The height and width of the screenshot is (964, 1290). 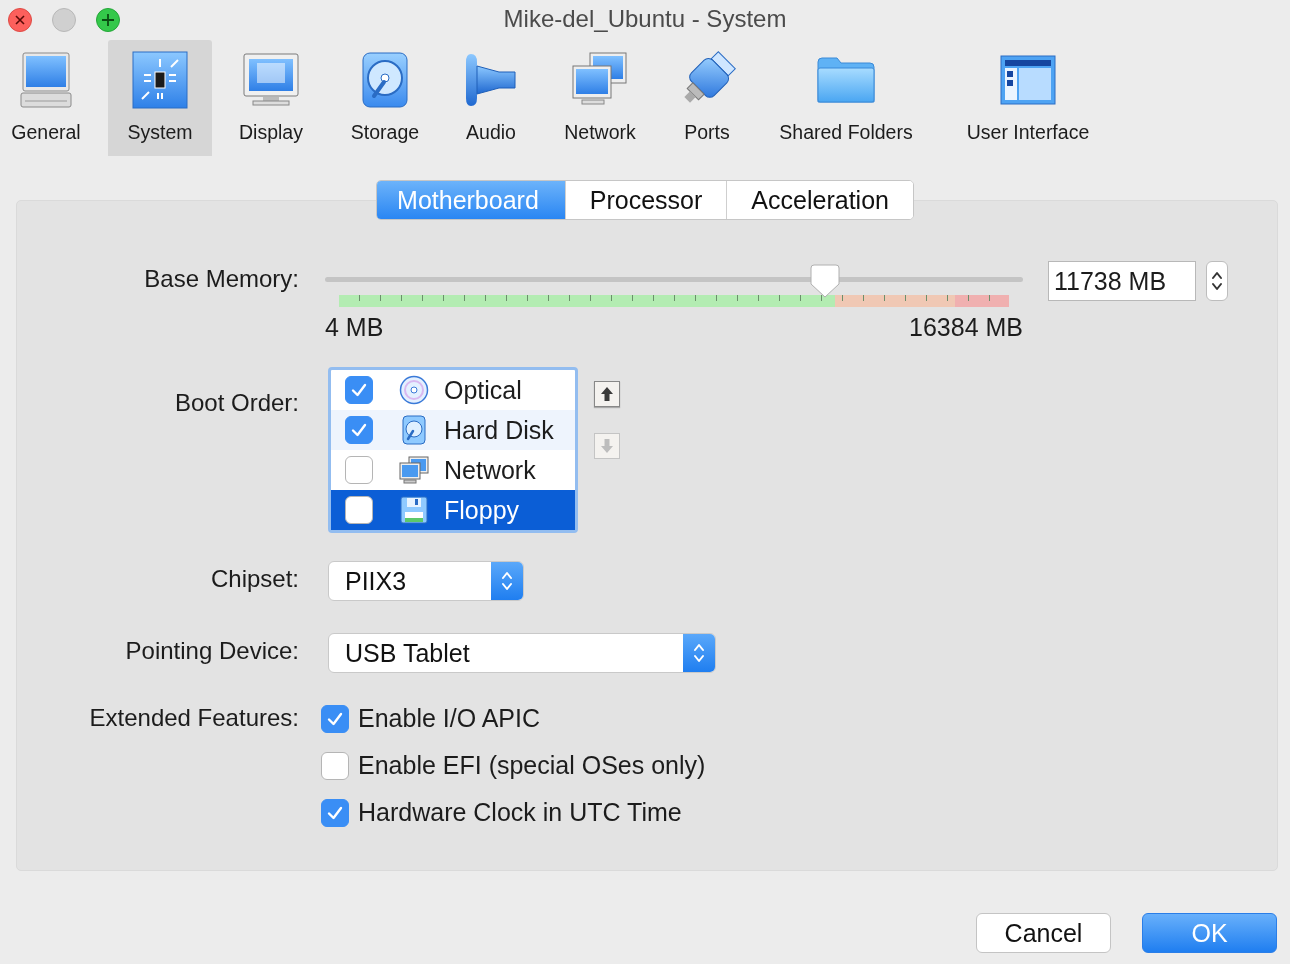 I want to click on tab: Acceleration, so click(x=819, y=200).